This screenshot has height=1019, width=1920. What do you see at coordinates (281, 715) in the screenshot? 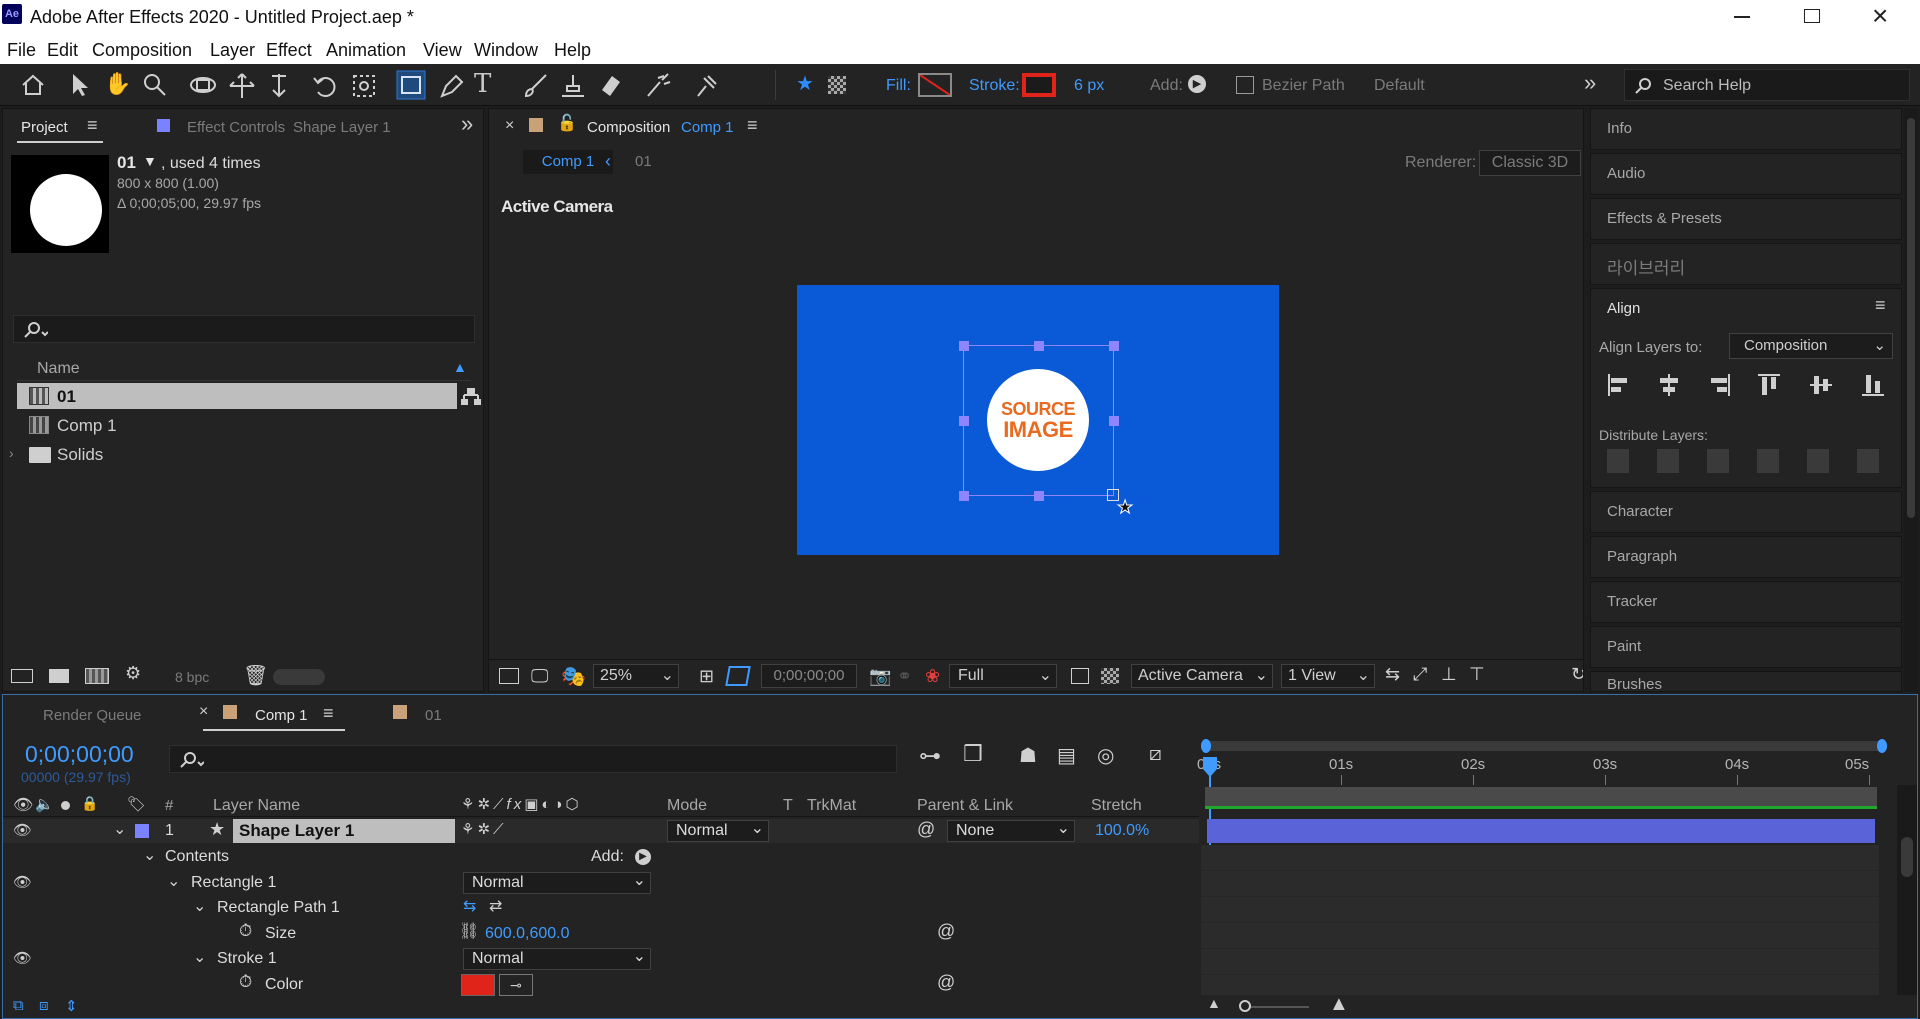
I see `comp1-timeline-tab: Comp 1` at bounding box center [281, 715].